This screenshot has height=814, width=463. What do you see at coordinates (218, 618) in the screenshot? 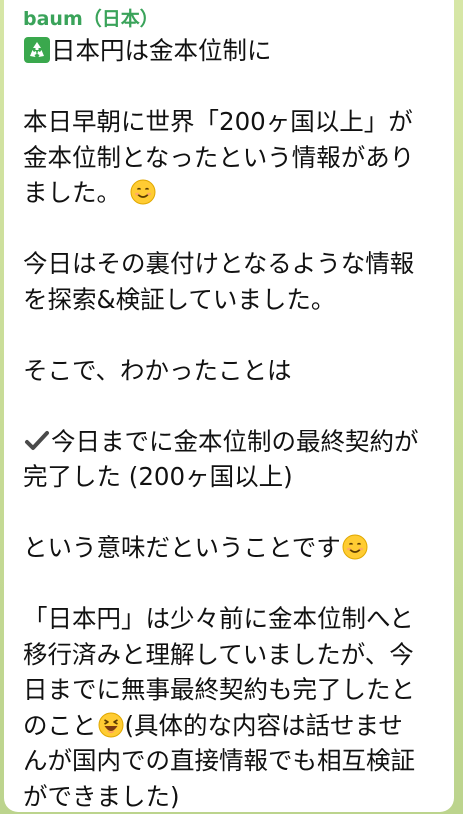
I see `line-text: 「日本円」は少々前に金本位制へと` at bounding box center [218, 618].